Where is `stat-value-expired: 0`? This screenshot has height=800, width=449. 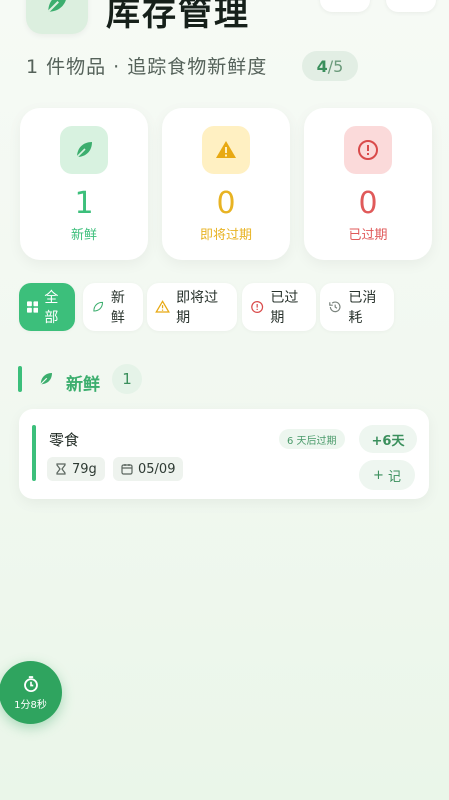
stat-value-expired: 0 is located at coordinates (368, 203).